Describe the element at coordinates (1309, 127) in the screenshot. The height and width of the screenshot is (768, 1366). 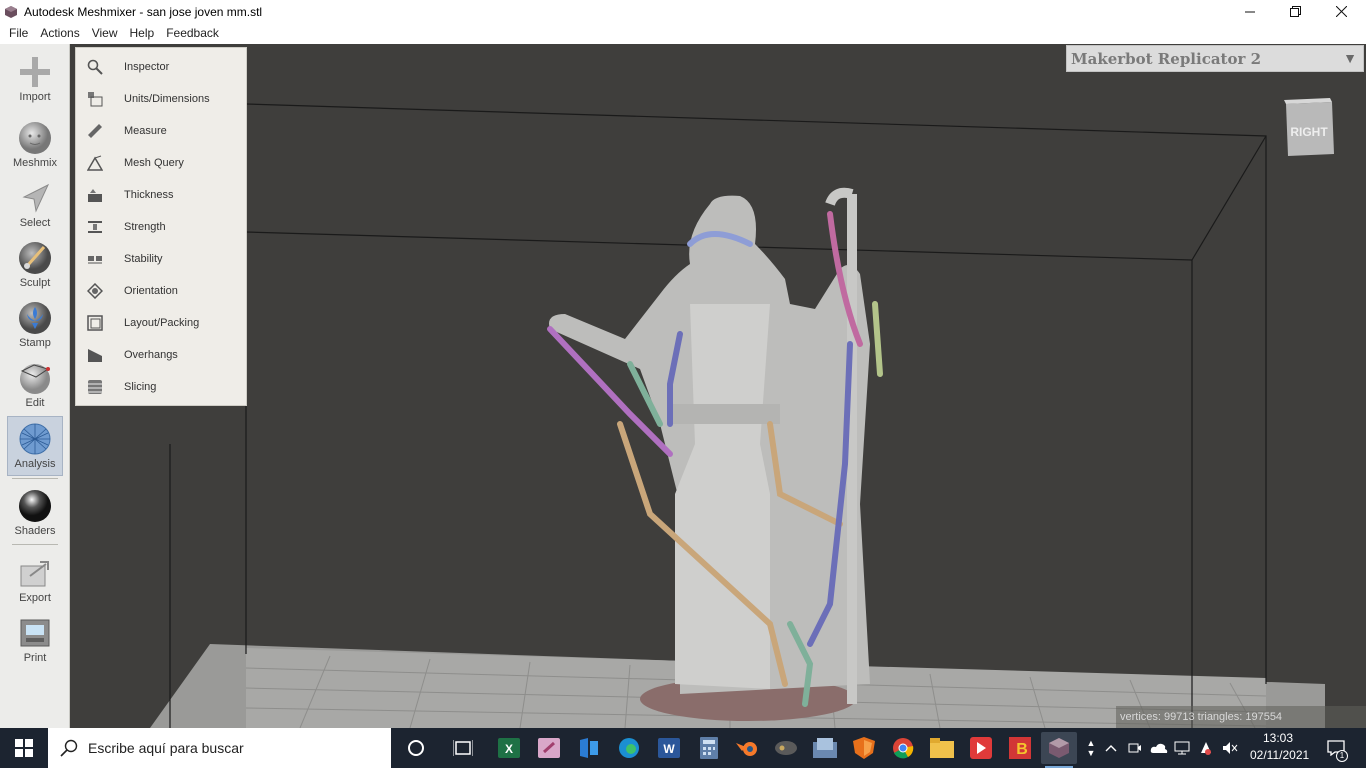
I see `view-cube: RIGHT` at that location.